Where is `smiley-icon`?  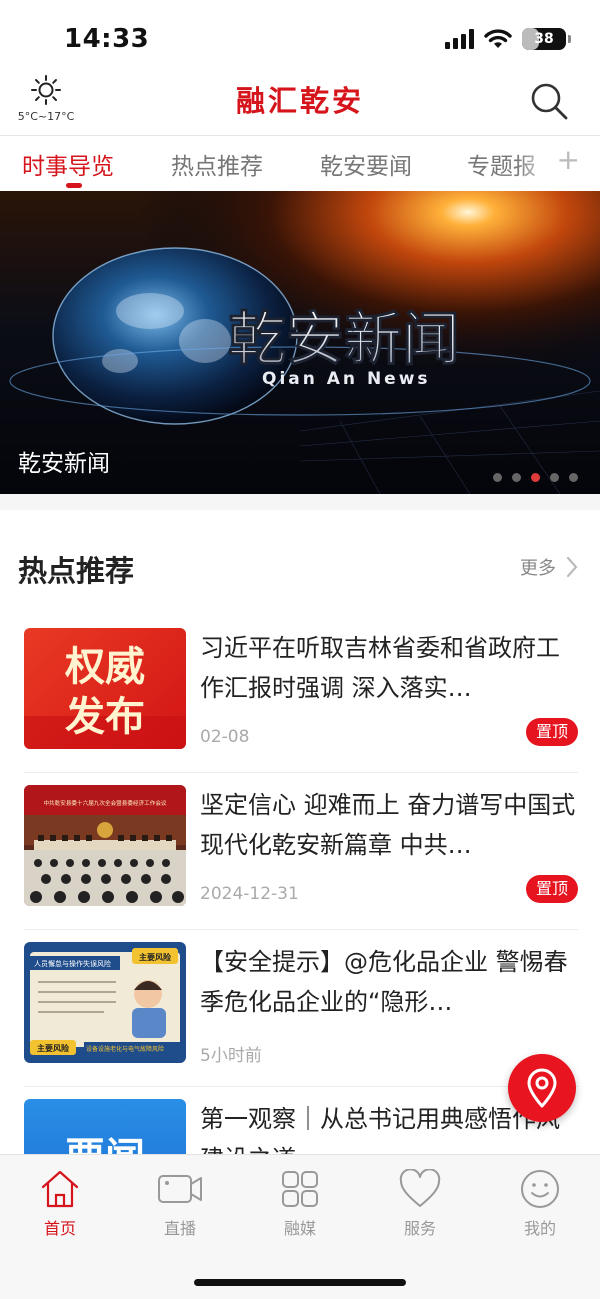
smiley-icon is located at coordinates (540, 1189).